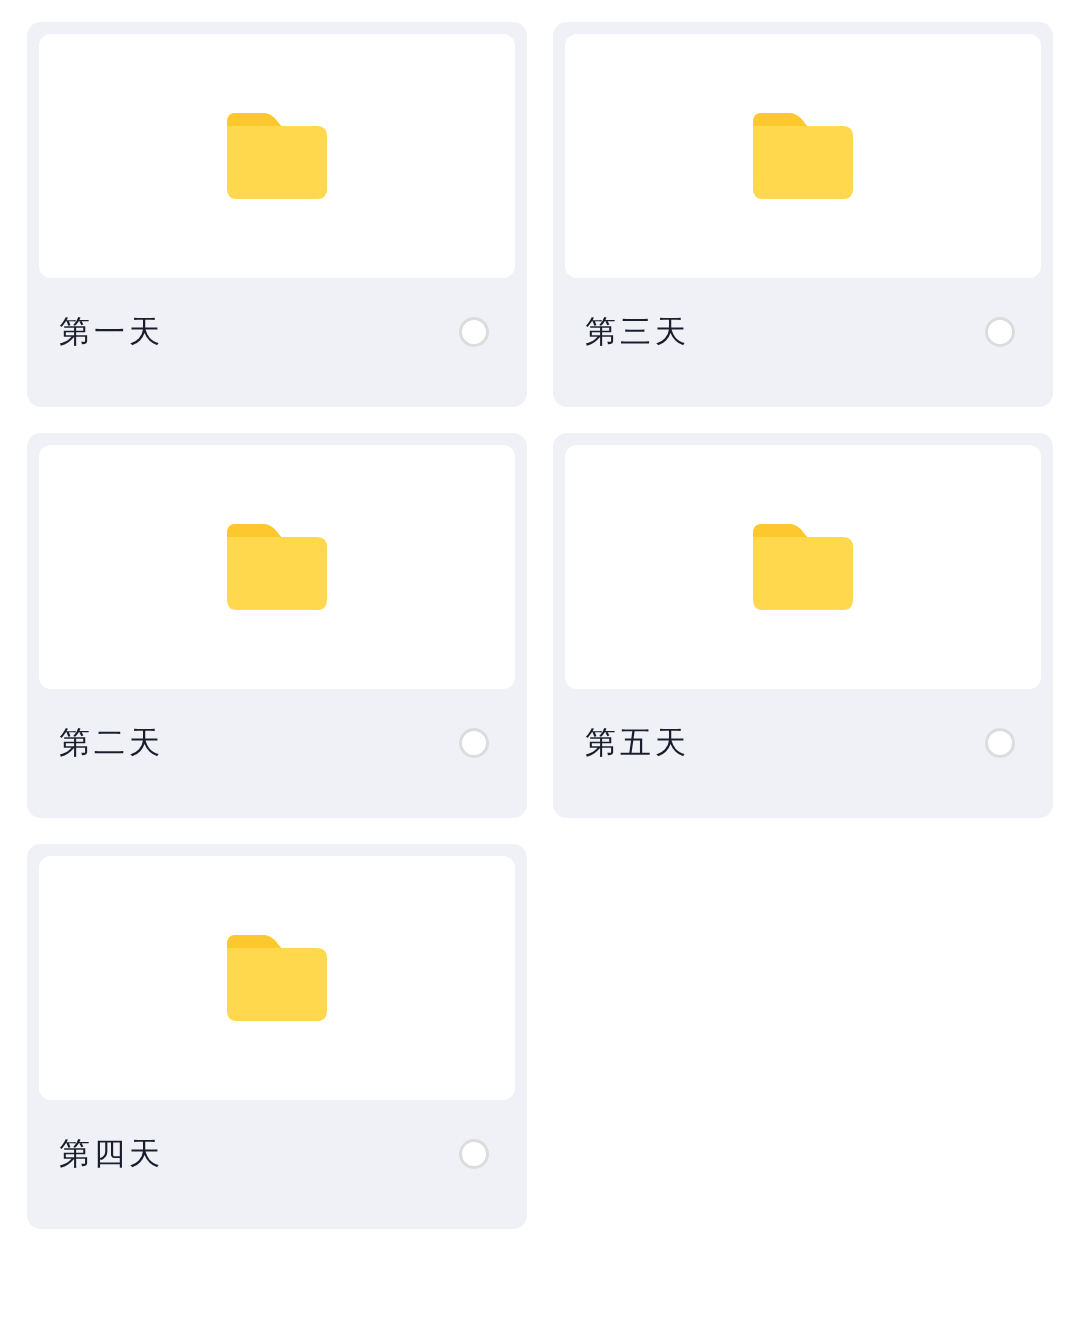  I want to click on folder-name: 第五天, so click(637, 742).